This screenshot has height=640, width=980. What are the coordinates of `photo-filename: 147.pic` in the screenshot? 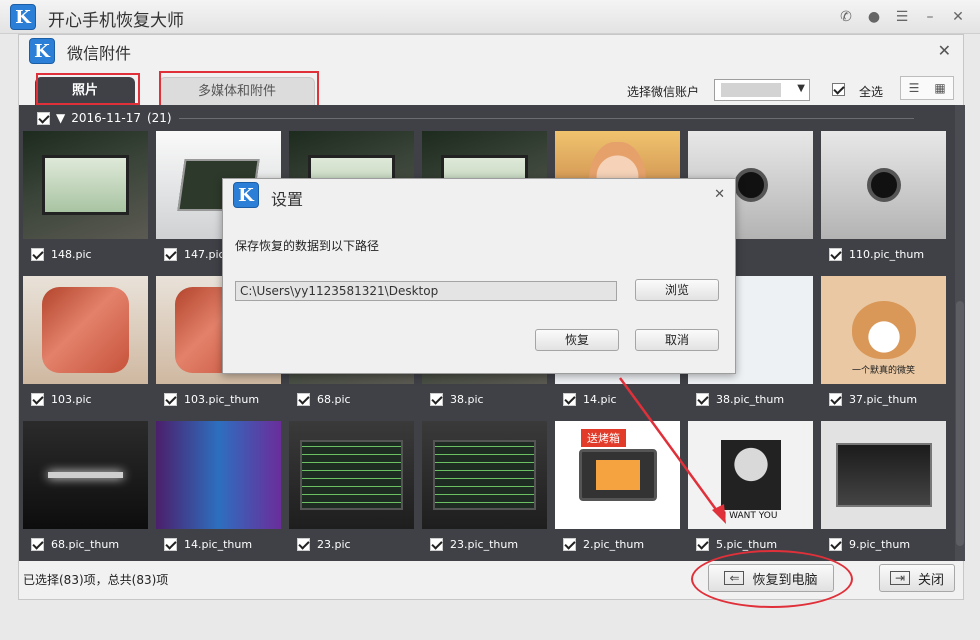 It's located at (204, 254).